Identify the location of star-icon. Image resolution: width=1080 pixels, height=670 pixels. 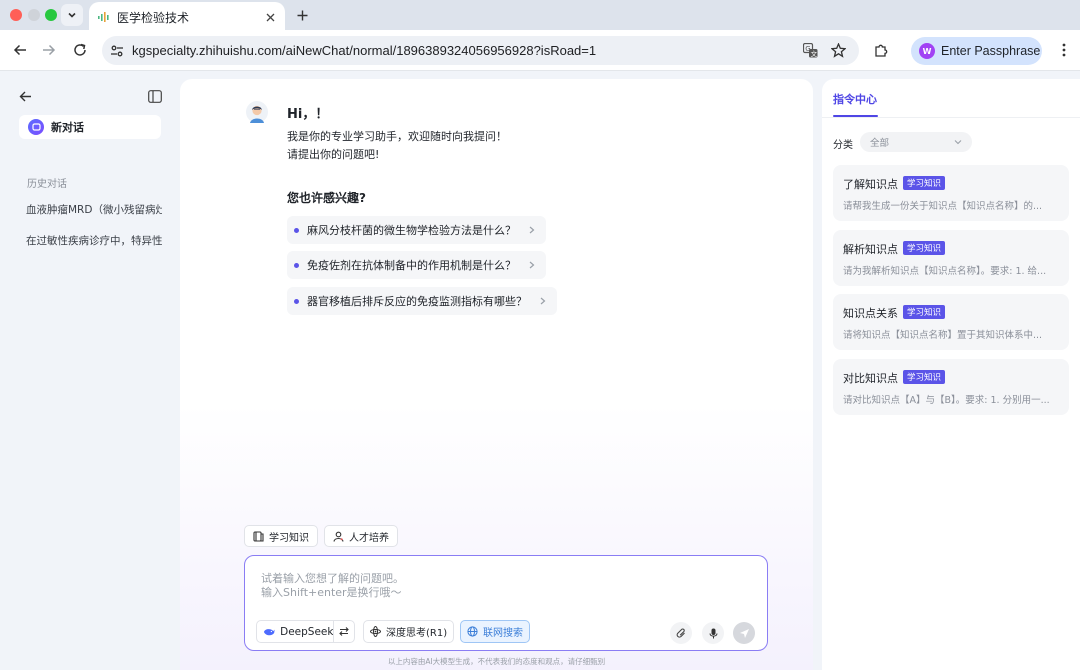
(838, 50).